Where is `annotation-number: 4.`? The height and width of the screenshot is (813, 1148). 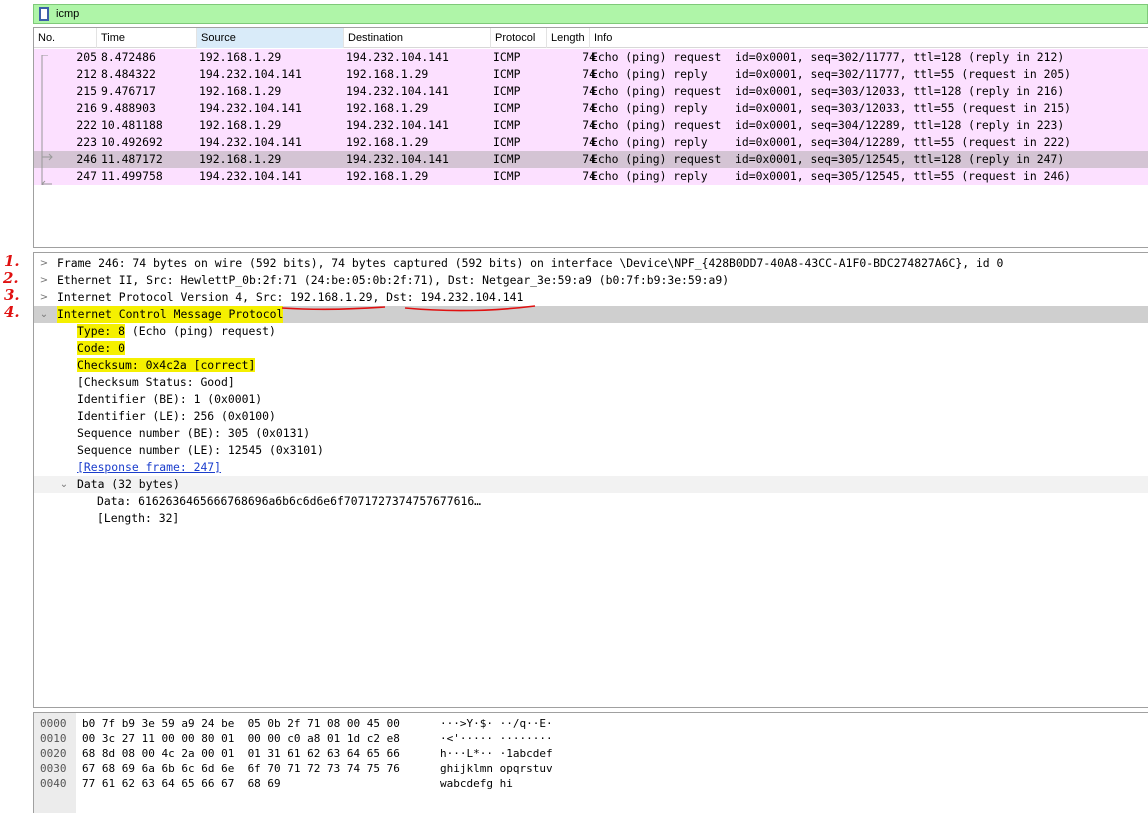 annotation-number: 4. is located at coordinates (12, 312).